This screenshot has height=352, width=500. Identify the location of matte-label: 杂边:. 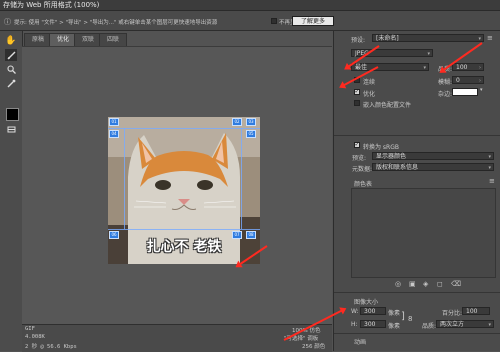
(445, 94).